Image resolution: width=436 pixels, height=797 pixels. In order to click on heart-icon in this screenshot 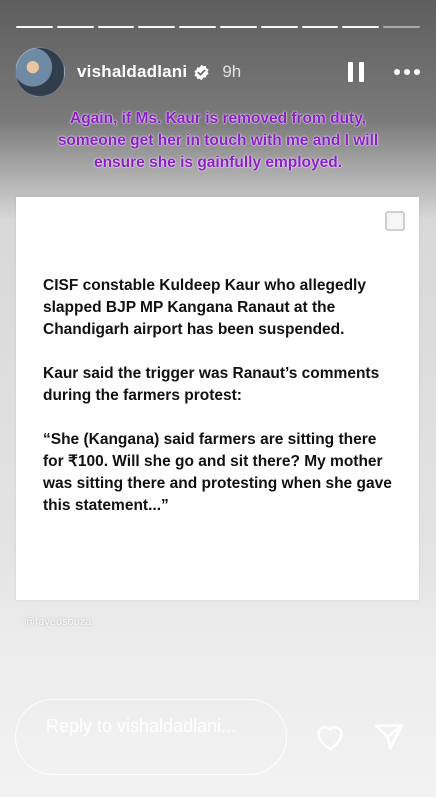, I will do `click(330, 737)`.